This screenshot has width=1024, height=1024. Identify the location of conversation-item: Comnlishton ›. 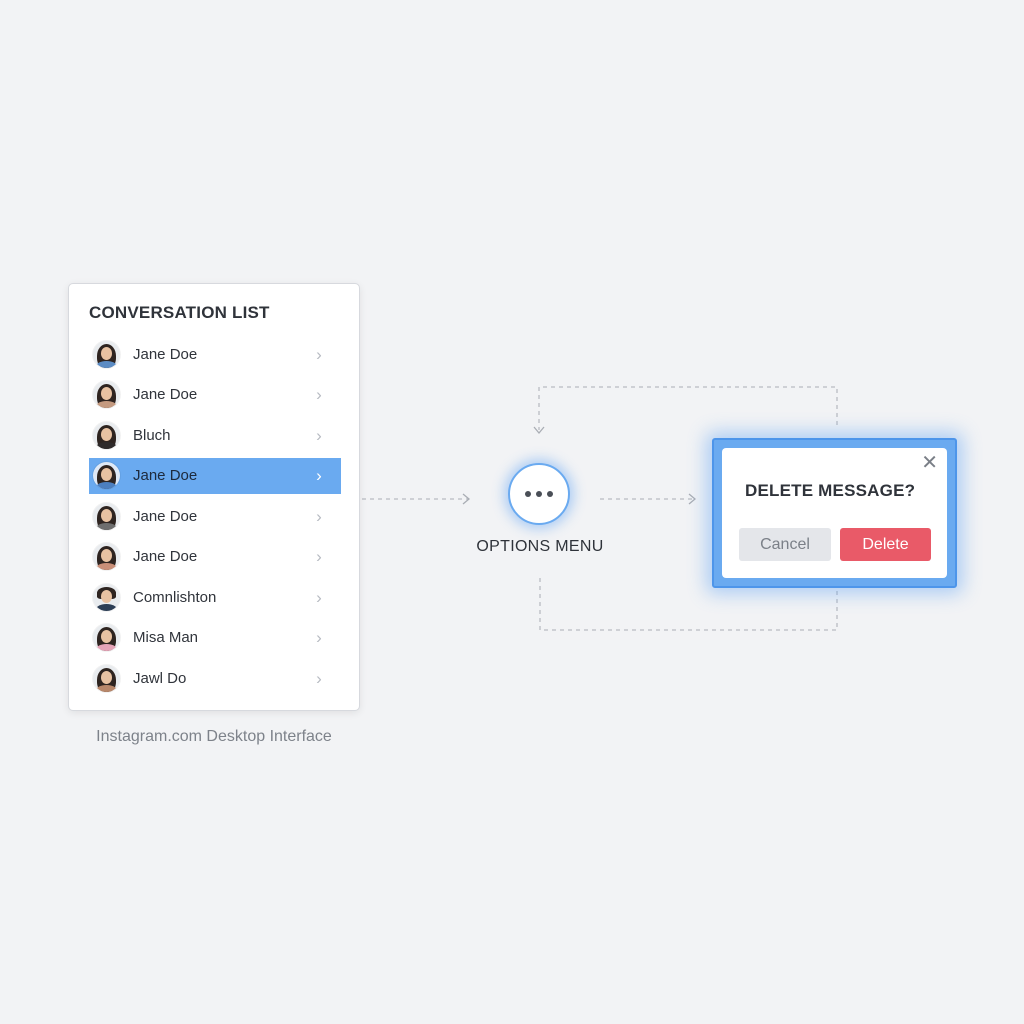
(215, 597).